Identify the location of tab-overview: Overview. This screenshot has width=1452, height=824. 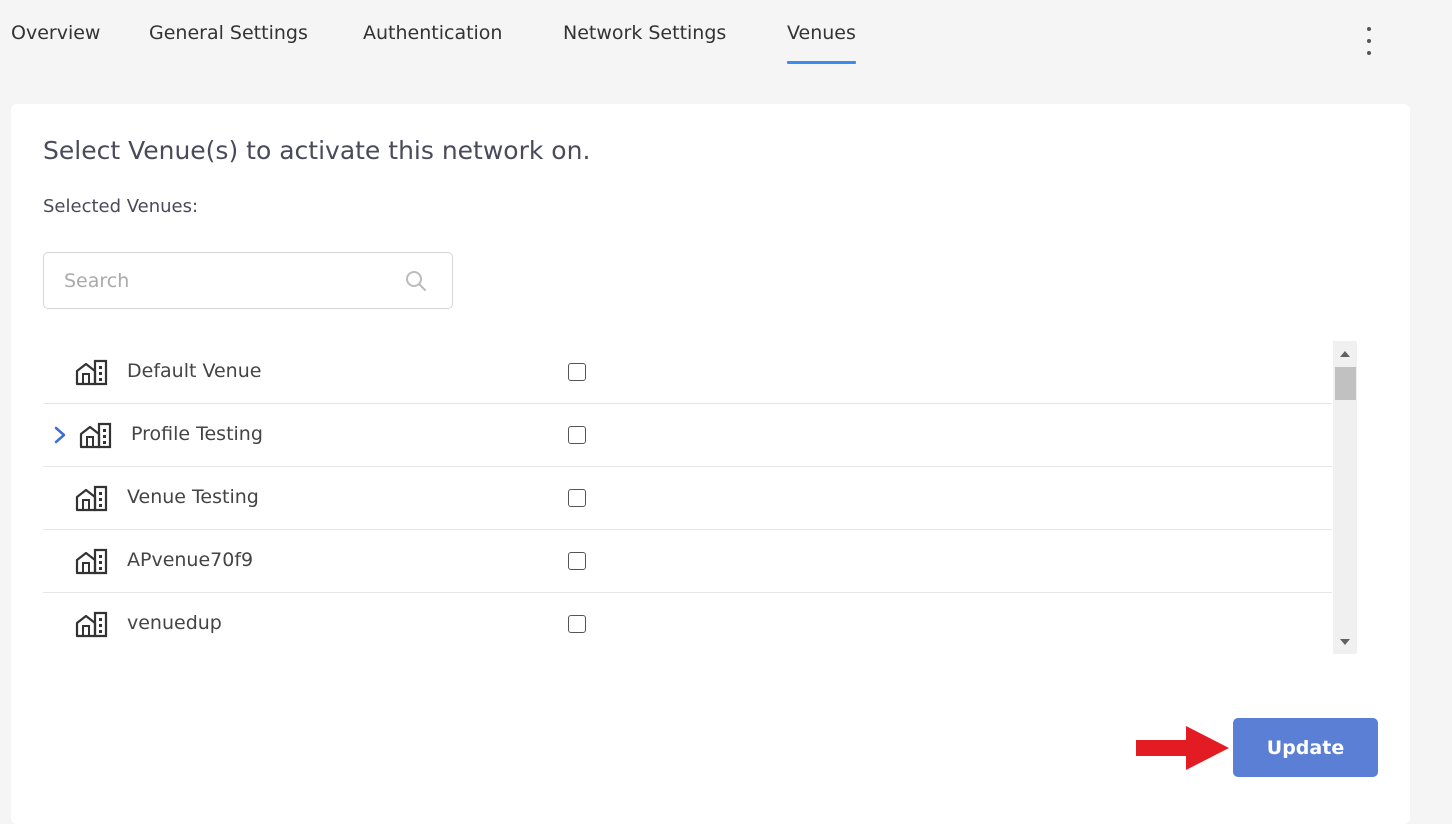
(55, 33).